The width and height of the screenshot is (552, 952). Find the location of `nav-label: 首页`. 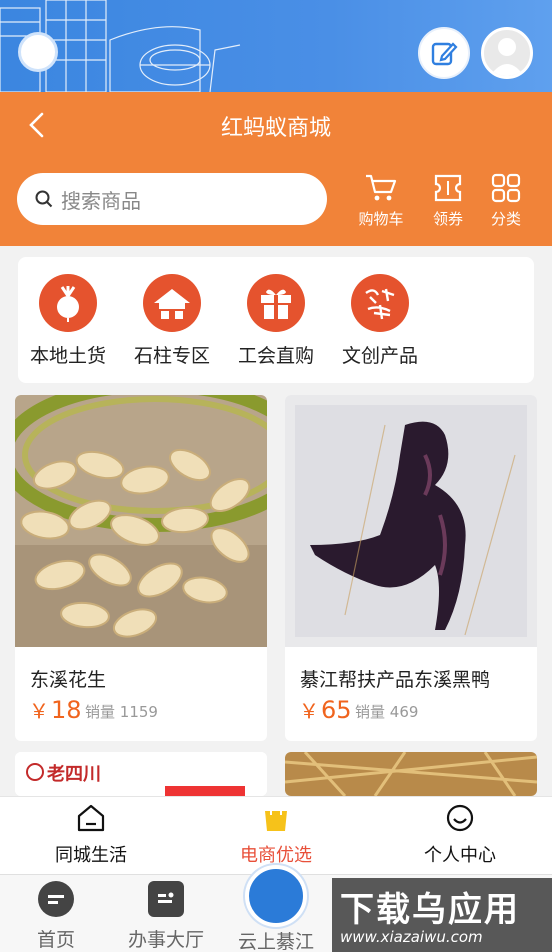

nav-label: 首页 is located at coordinates (55, 940).